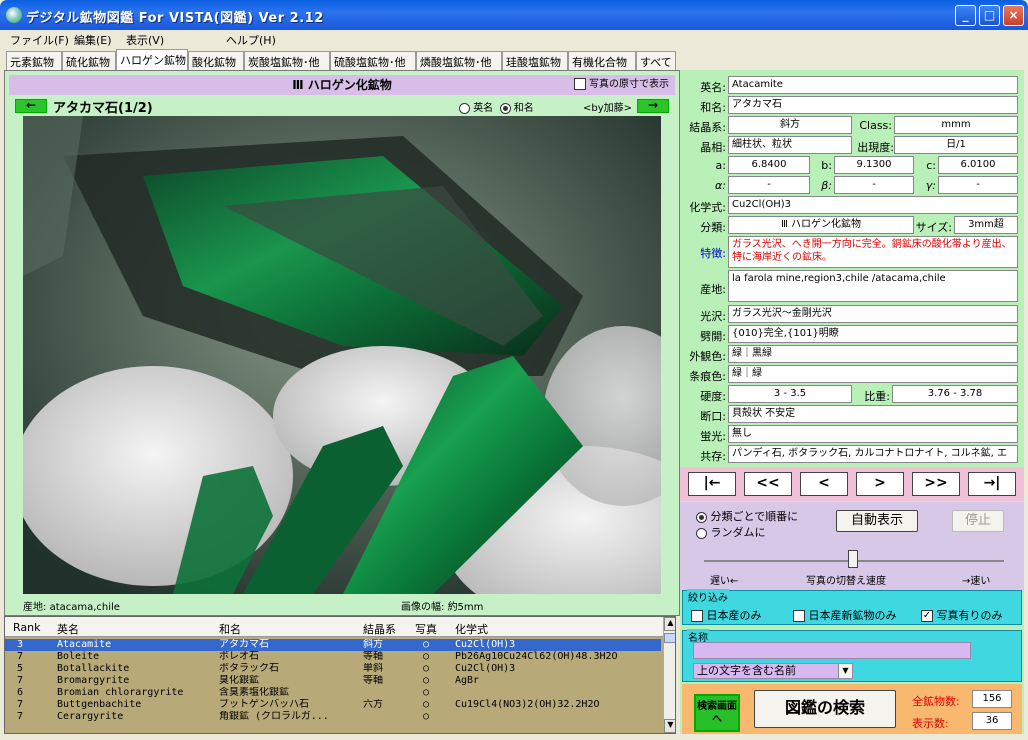  What do you see at coordinates (373, 60) in the screenshot?
I see `tab-sulfate: 硫酸塩鉱物･他` at bounding box center [373, 60].